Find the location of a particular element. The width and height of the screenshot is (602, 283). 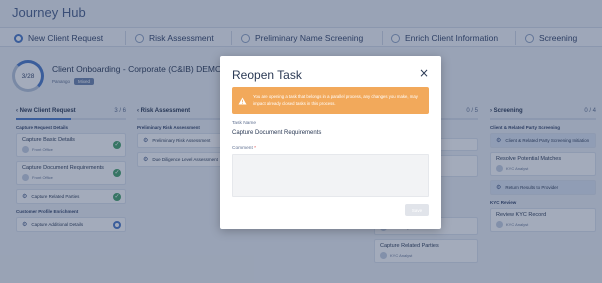

comment-label-text: Comment is located at coordinates (242, 148).